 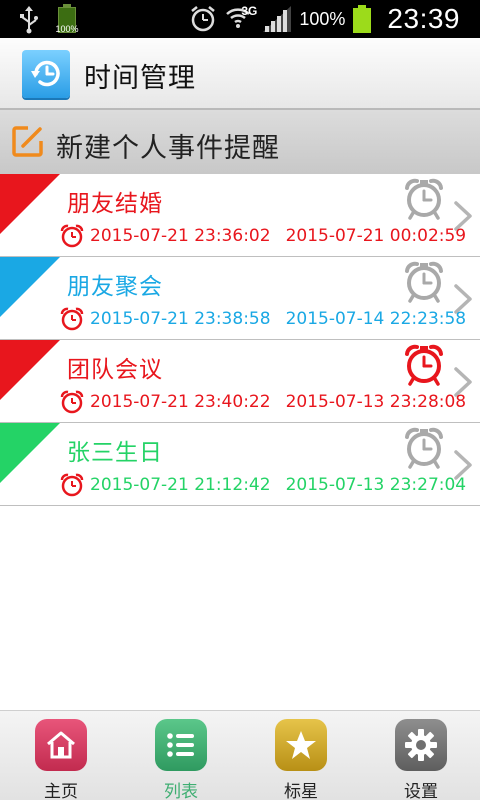 What do you see at coordinates (168, 148) in the screenshot?
I see `new-reminder-label: 新建个人事件提醒` at bounding box center [168, 148].